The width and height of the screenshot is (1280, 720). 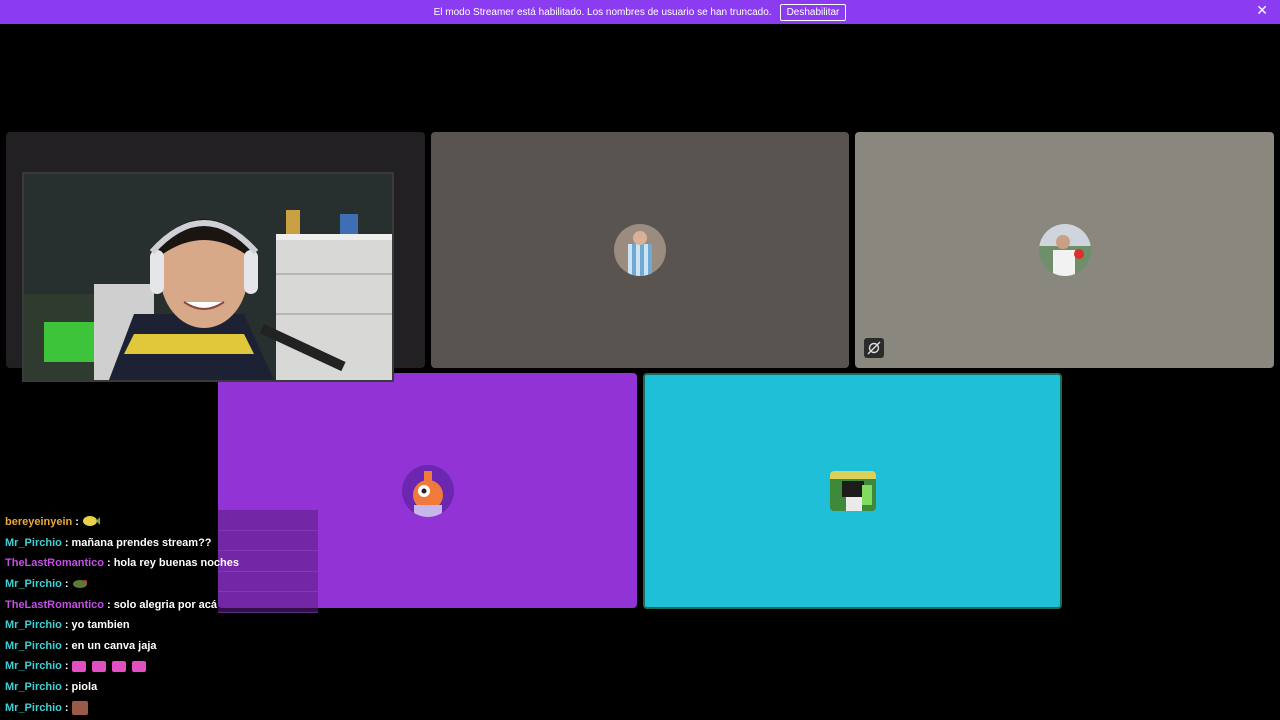 What do you see at coordinates (176, 563) in the screenshot?
I see `chat-text: hola rey buenas noches` at bounding box center [176, 563].